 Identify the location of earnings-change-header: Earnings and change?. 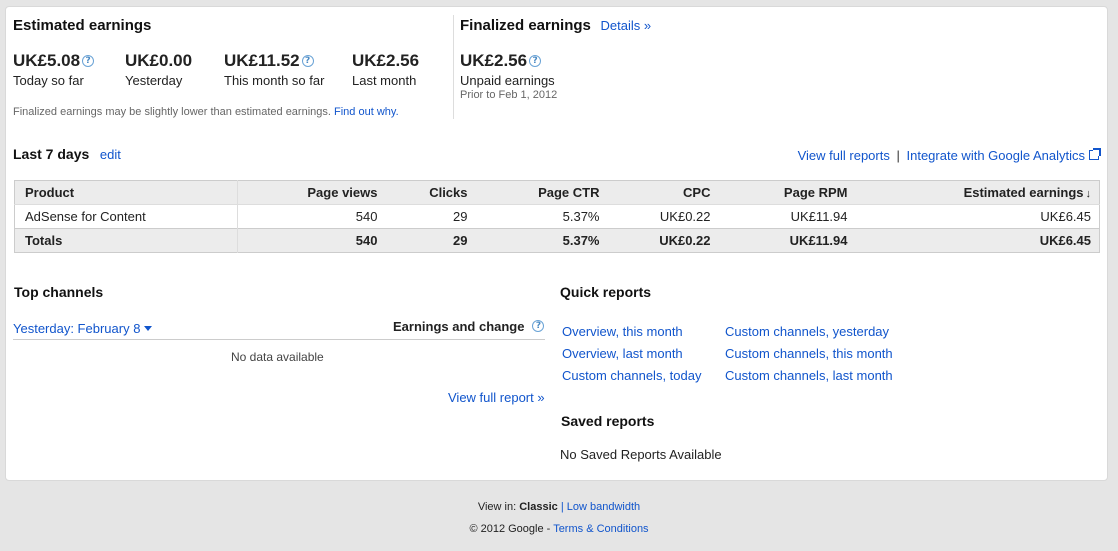
(469, 326).